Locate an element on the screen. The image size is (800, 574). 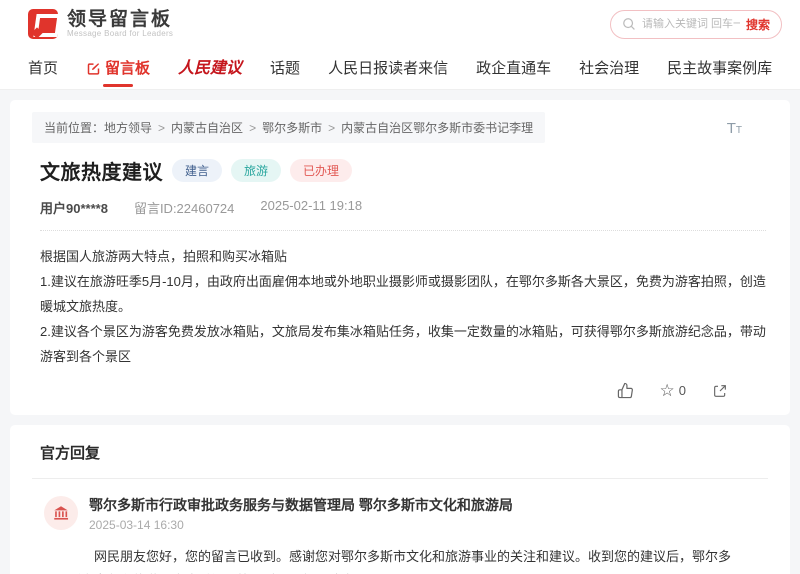
message-user: 用户90****8 is located at coordinates (74, 208).